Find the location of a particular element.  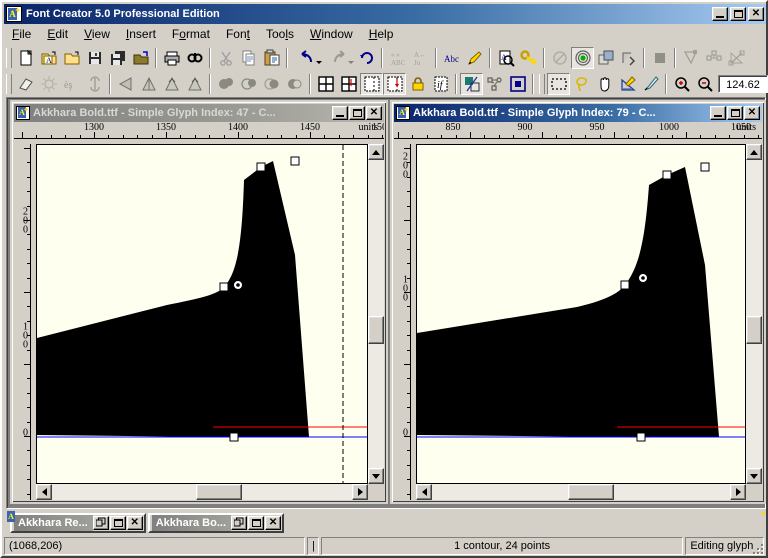

lasso-select-icon is located at coordinates (581, 84).